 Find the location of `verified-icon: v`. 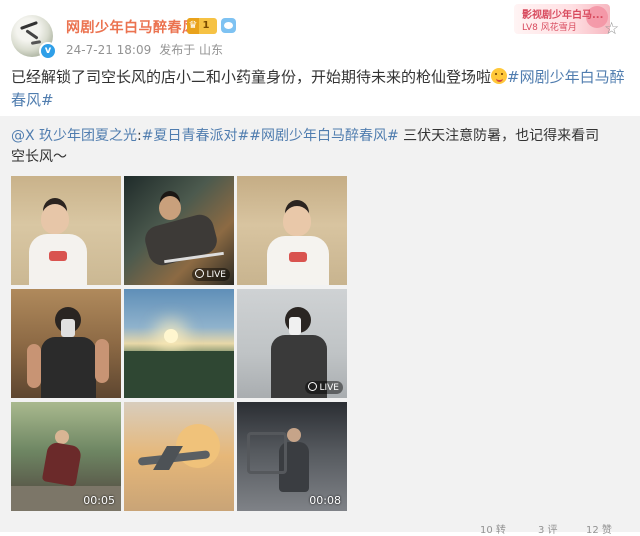

verified-icon: v is located at coordinates (48, 51).